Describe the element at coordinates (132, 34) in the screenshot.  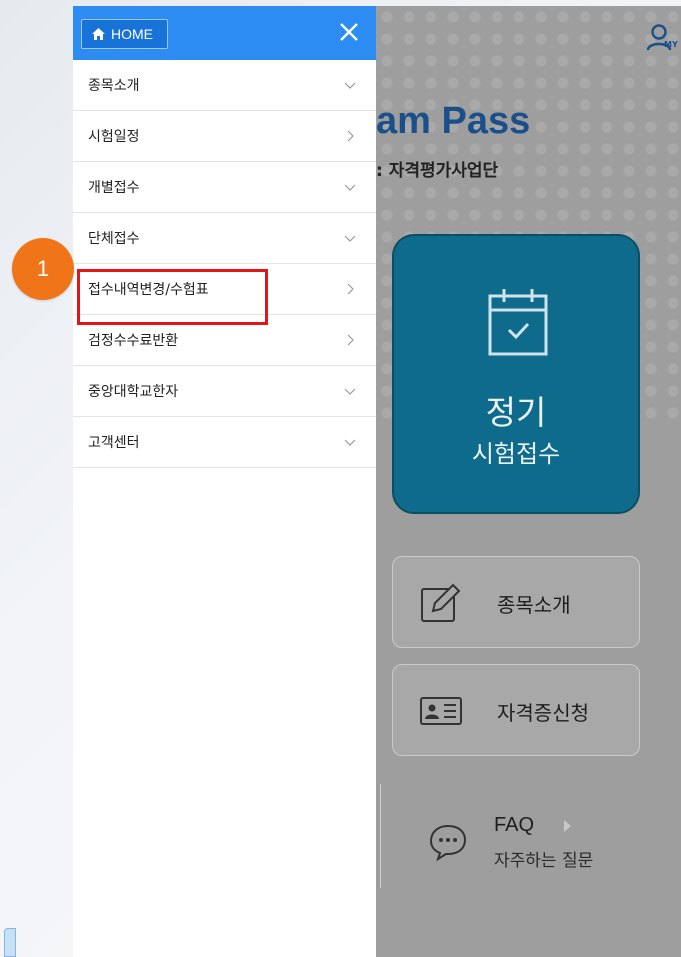
I see `home-label: HOME` at that location.